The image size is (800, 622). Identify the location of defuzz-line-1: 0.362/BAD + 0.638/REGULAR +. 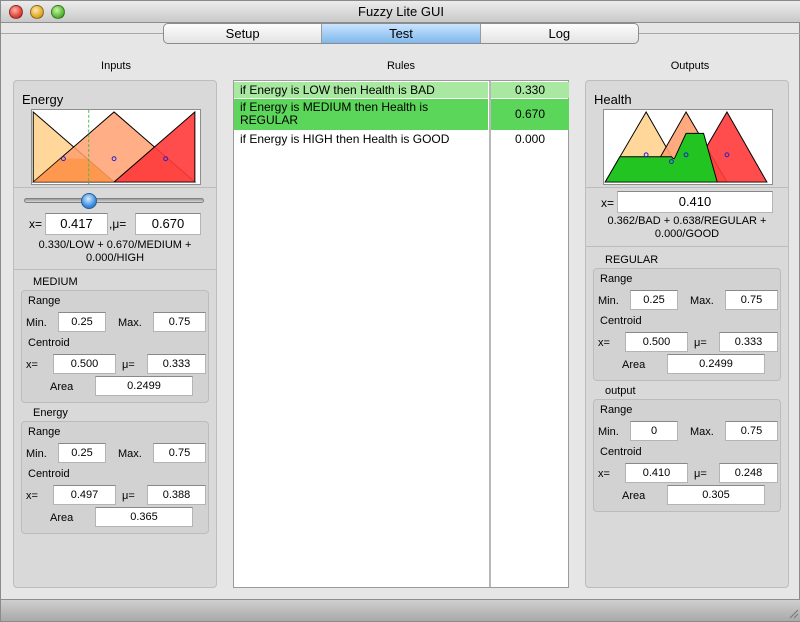
(687, 221).